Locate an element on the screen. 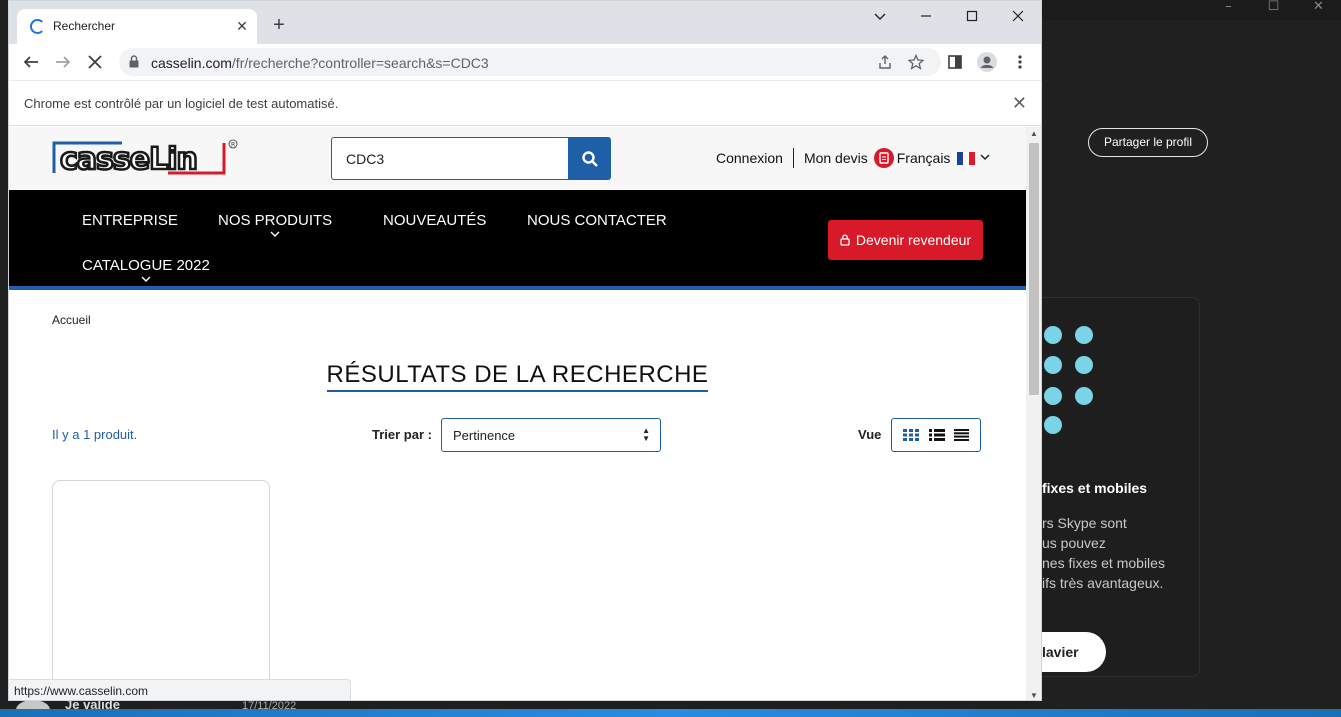  keypad-button: lavier is located at coordinates (1074, 652).